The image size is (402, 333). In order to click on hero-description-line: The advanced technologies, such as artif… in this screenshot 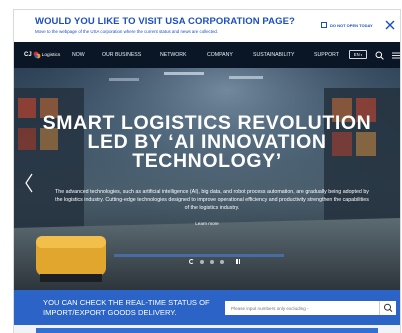, I will do `click(212, 192)`.